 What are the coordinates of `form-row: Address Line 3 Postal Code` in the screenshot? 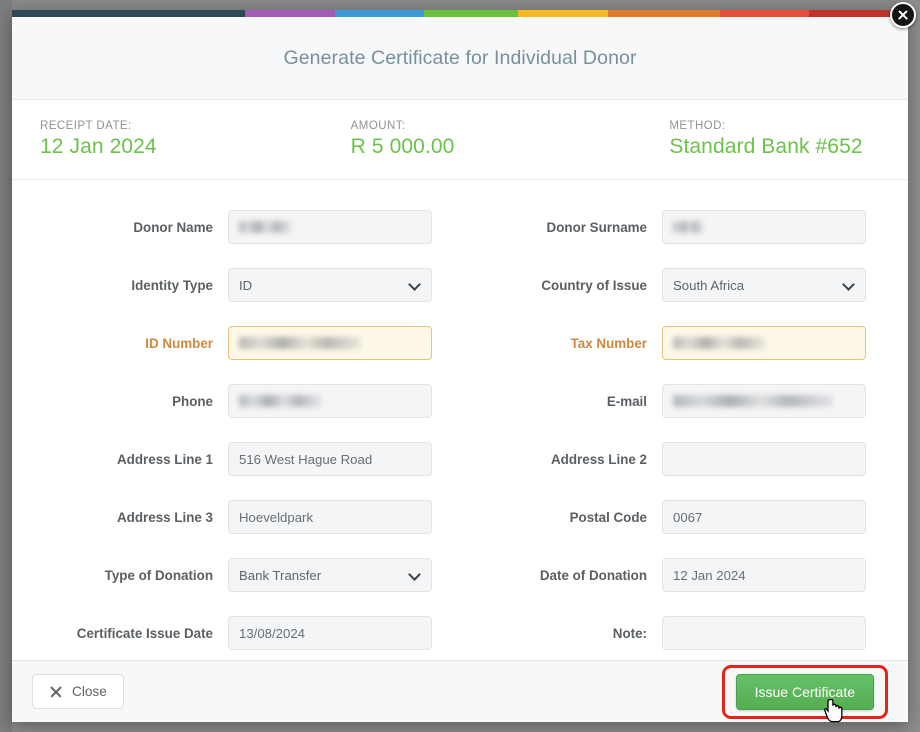 It's located at (460, 517).